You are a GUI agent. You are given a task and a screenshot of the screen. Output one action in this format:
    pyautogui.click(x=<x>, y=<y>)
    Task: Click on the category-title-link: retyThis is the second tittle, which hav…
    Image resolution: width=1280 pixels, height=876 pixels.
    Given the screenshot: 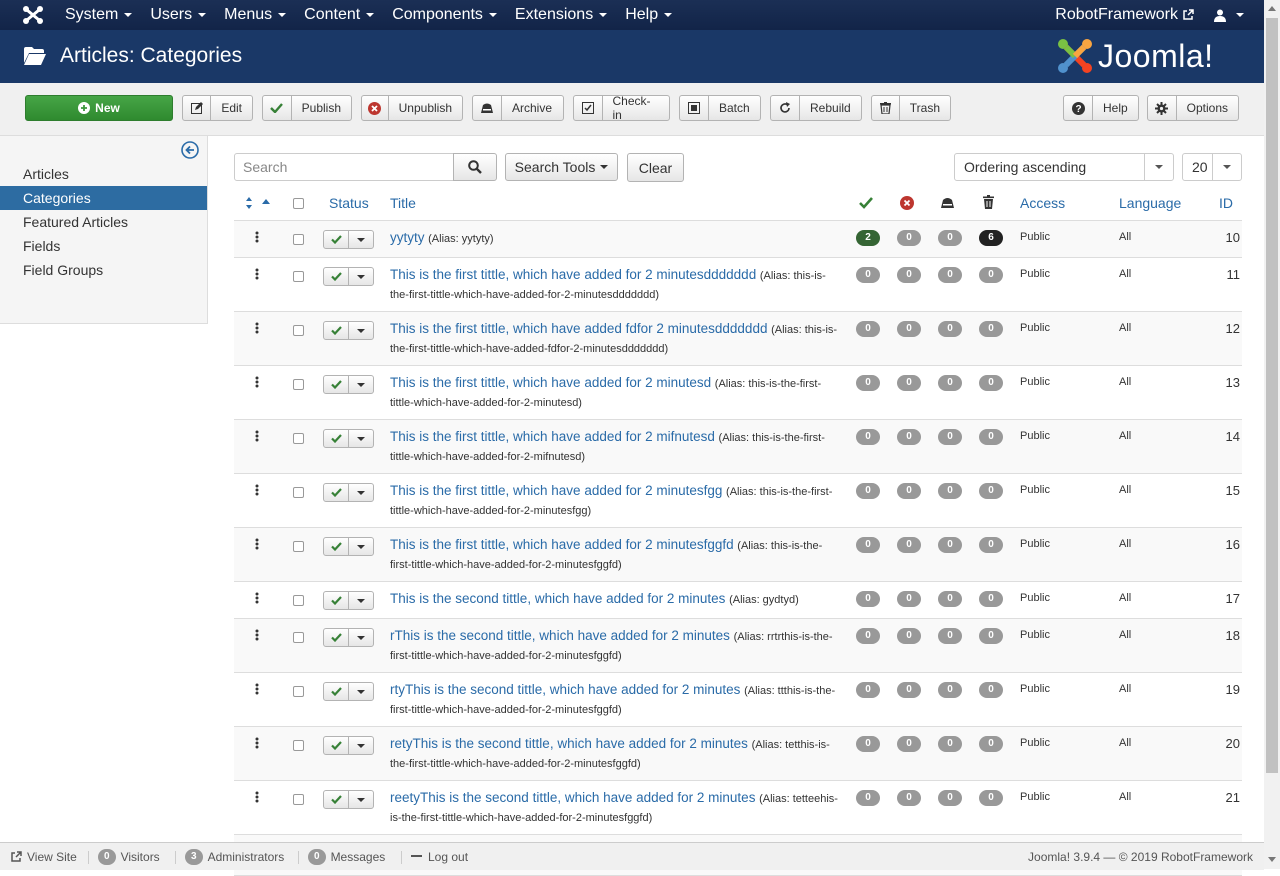 What is the action you would take?
    pyautogui.click(x=569, y=743)
    